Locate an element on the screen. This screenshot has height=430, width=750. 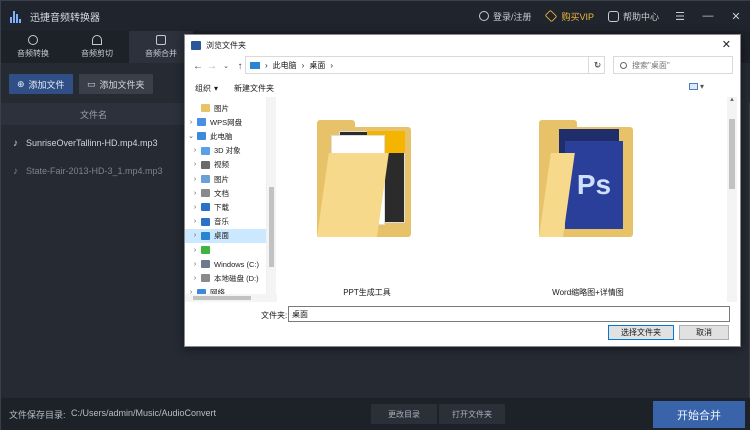
vip-label: 购买VIP is located at coordinates (577, 16).